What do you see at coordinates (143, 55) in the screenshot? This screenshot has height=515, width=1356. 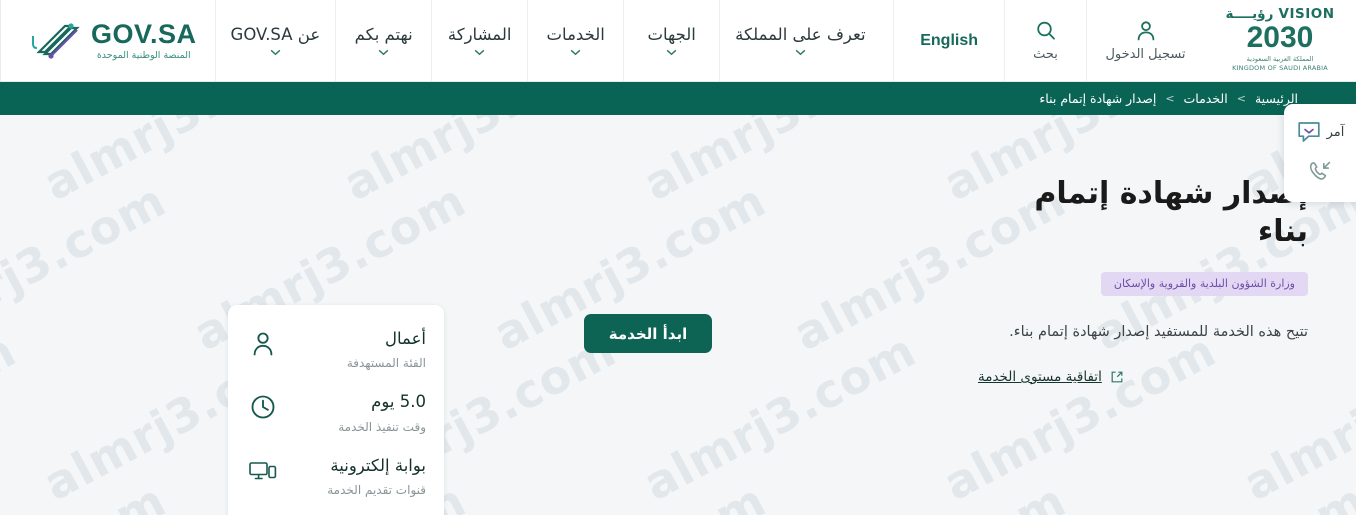 I see `govsa-logo-subtitle: المنصة الوطنية الموحدة` at bounding box center [143, 55].